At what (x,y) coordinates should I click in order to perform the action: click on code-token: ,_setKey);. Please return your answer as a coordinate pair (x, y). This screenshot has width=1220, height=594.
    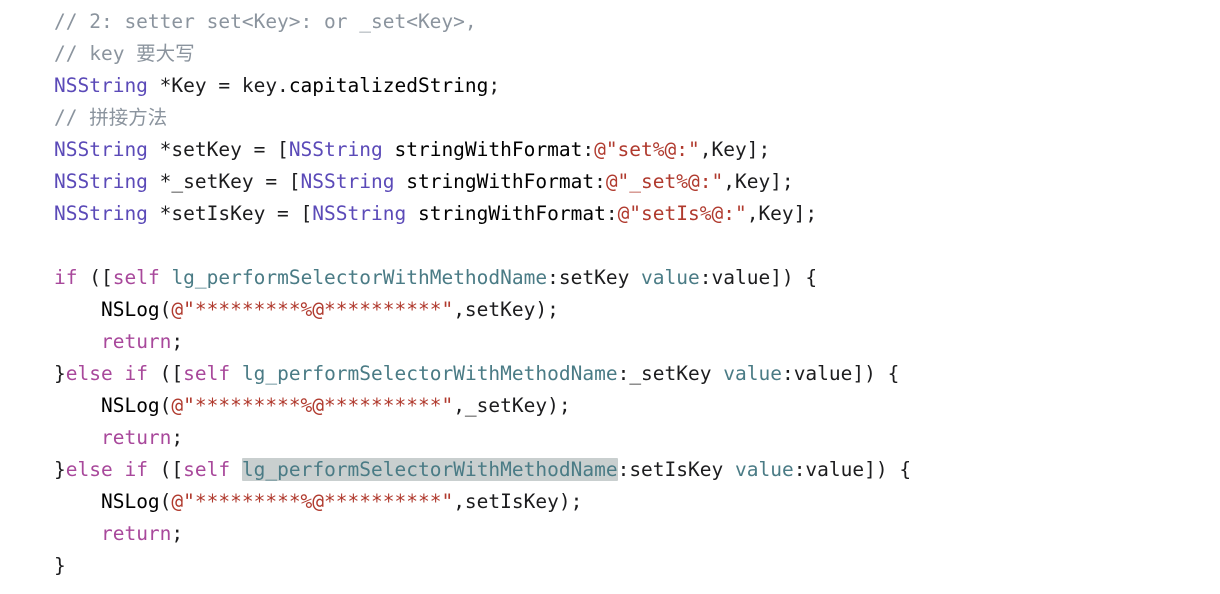
    Looking at the image, I should click on (512, 405).